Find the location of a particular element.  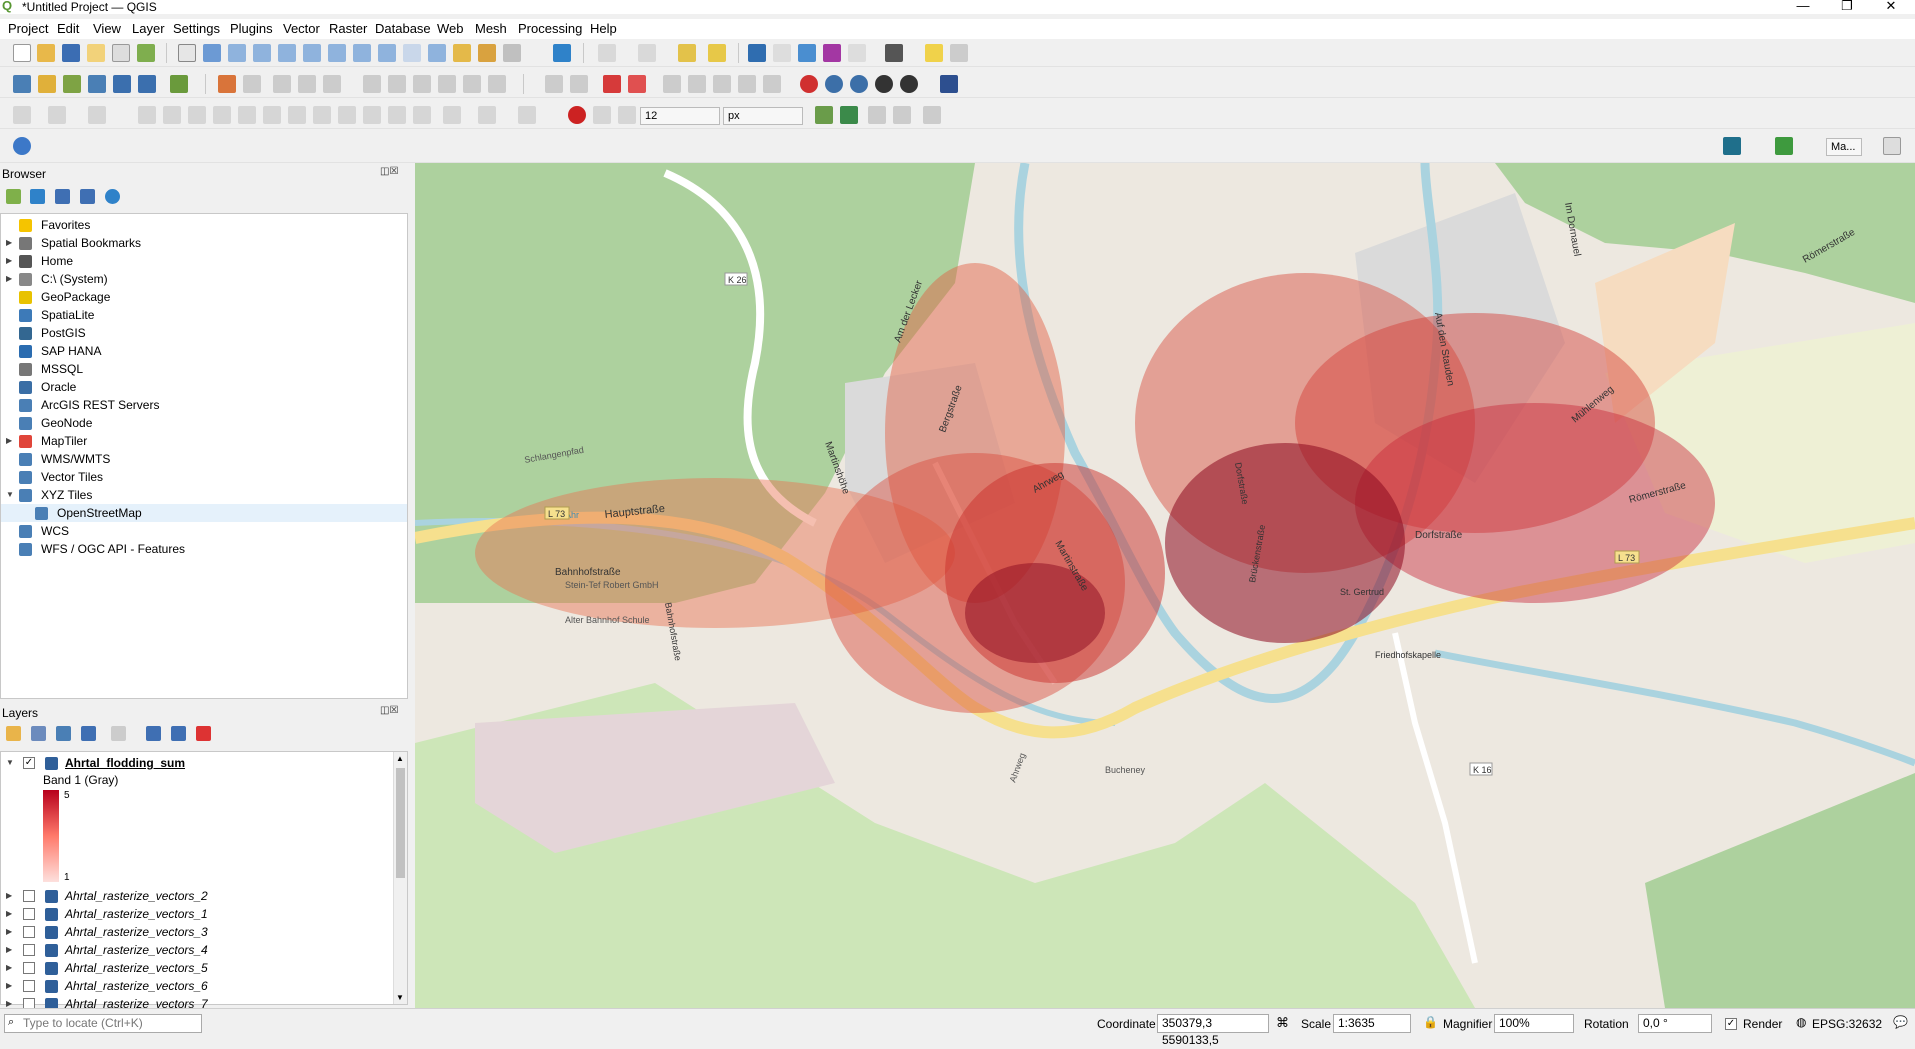

menu-edit: Edit is located at coordinates (68, 28).